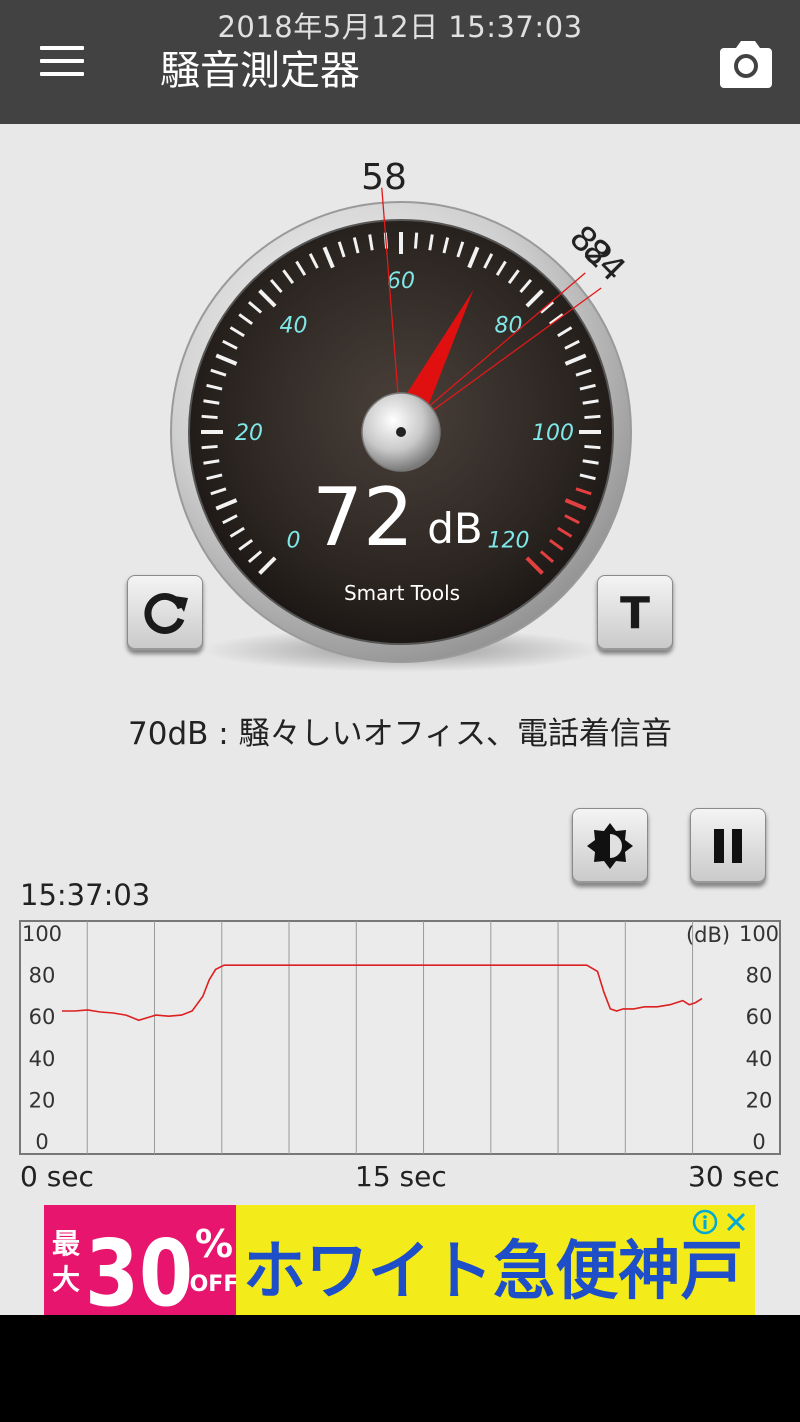  What do you see at coordinates (454, 528) in the screenshot?
I see `gauge-unit: dB` at bounding box center [454, 528].